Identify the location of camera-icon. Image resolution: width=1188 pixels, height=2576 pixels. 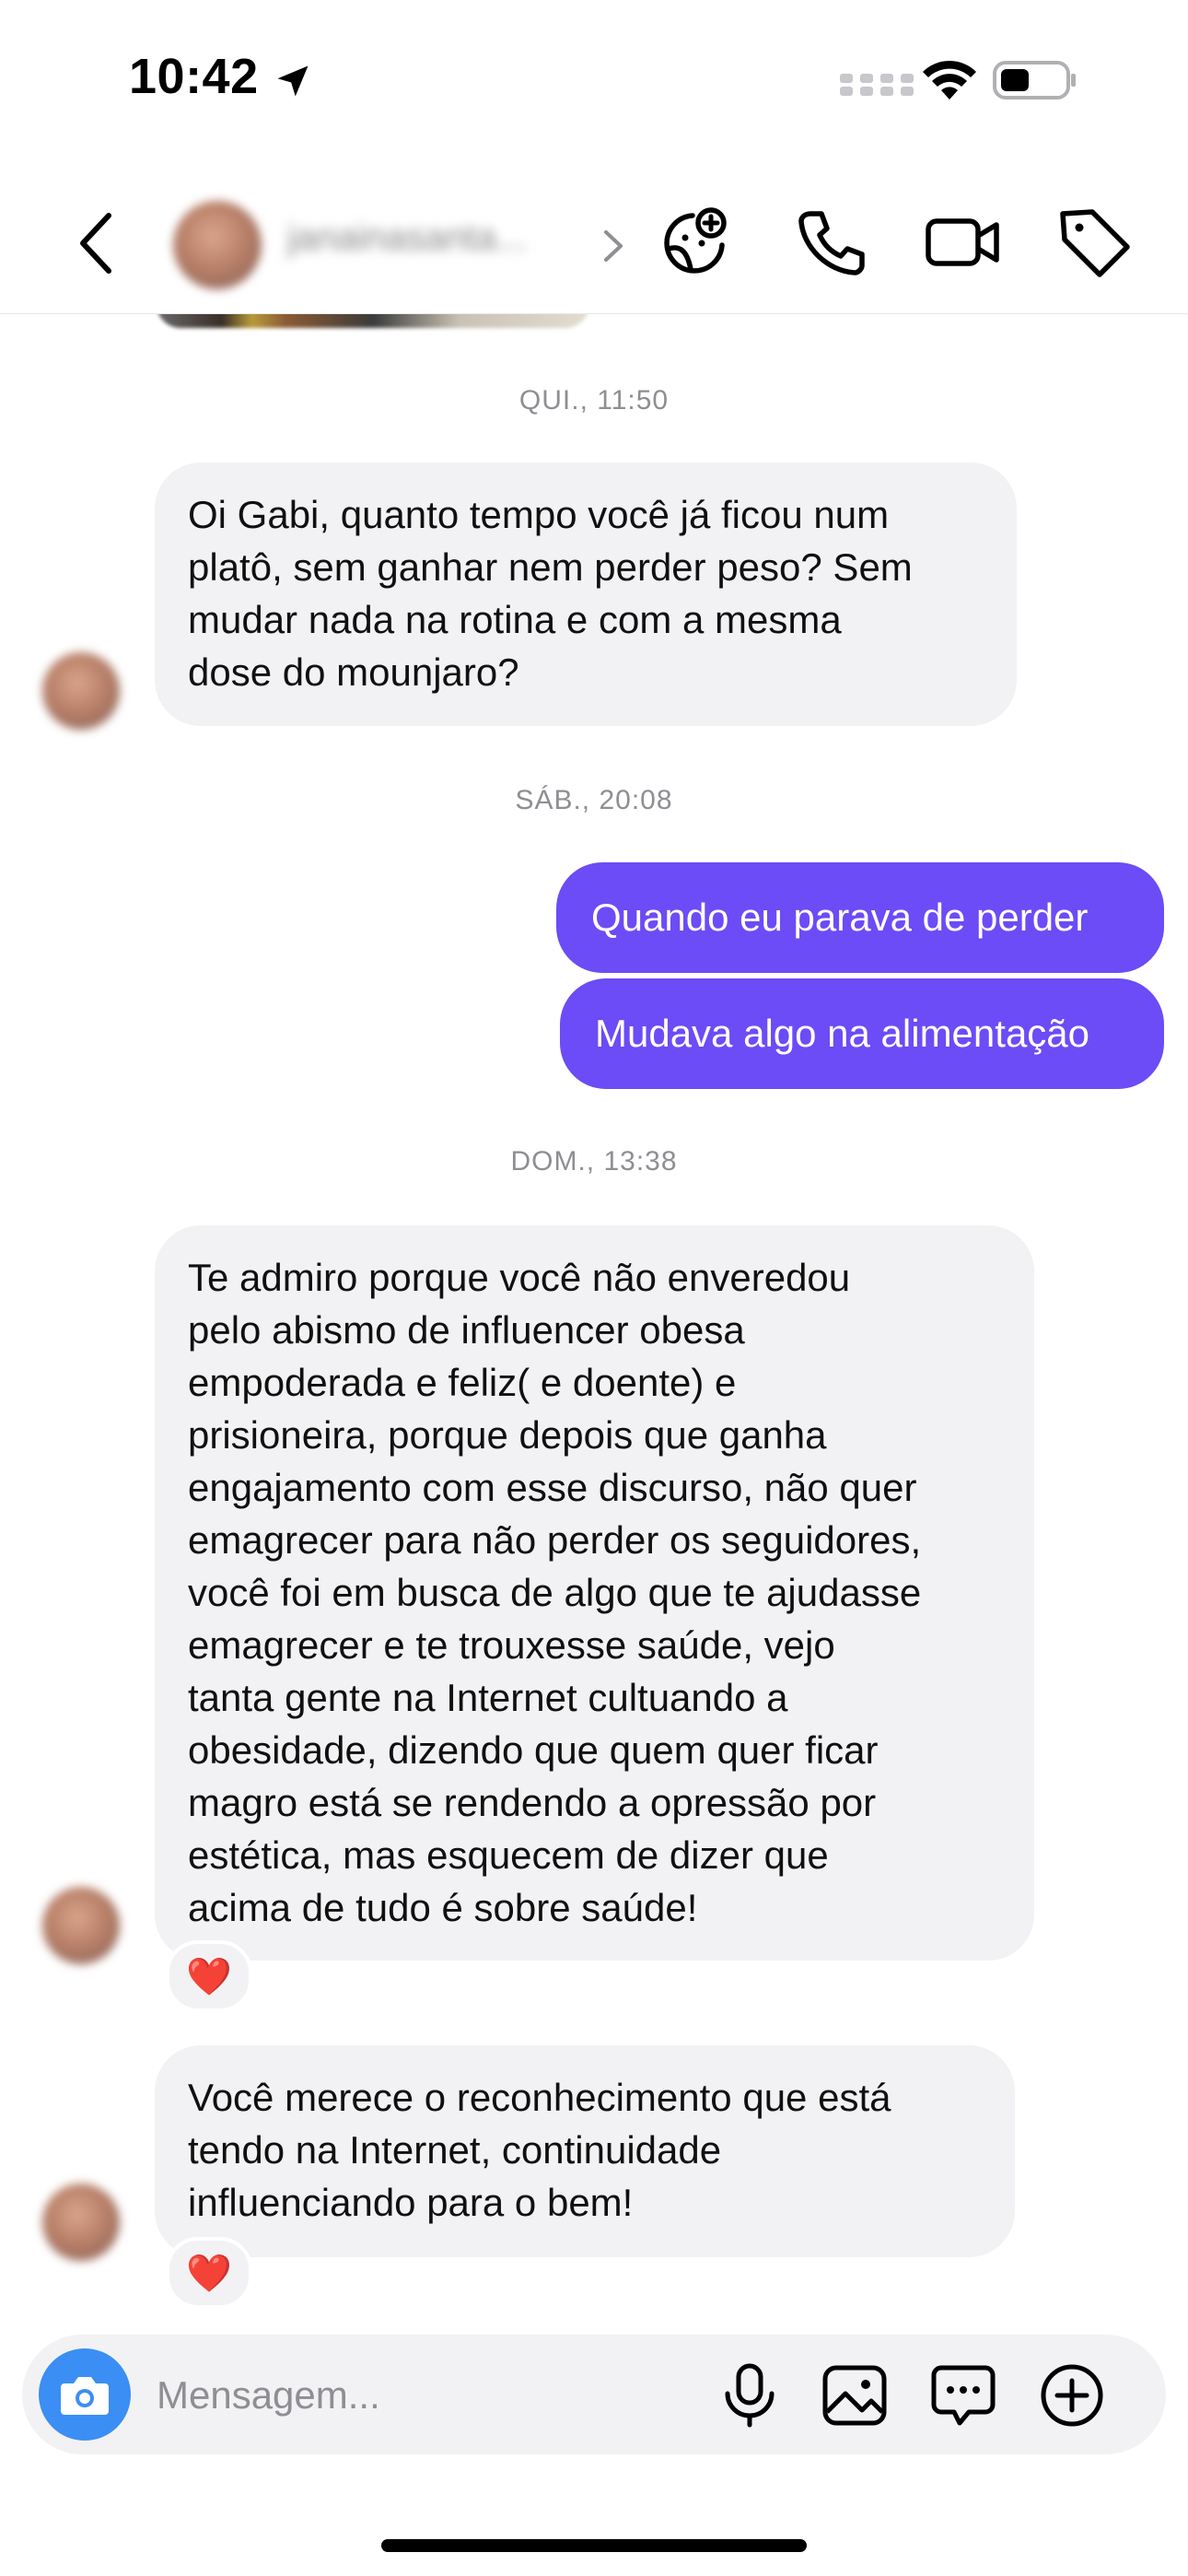
(85, 2396).